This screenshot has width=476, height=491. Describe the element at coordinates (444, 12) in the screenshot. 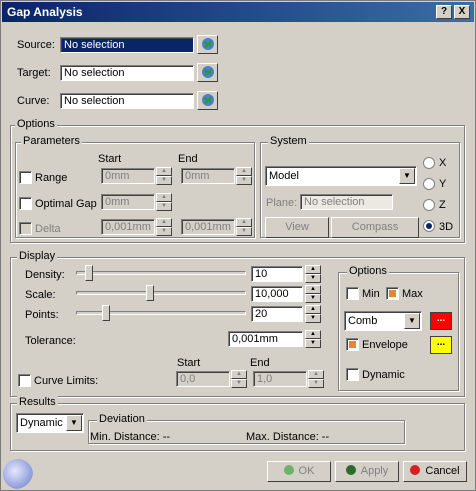

I see `help-button: ?` at that location.